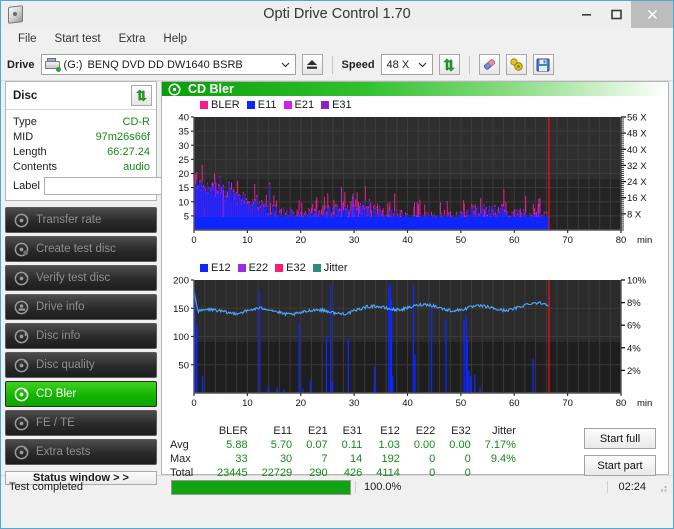 The height and width of the screenshot is (529, 674). What do you see at coordinates (634, 348) in the screenshot?
I see `svg-text: 4%` at bounding box center [634, 348].